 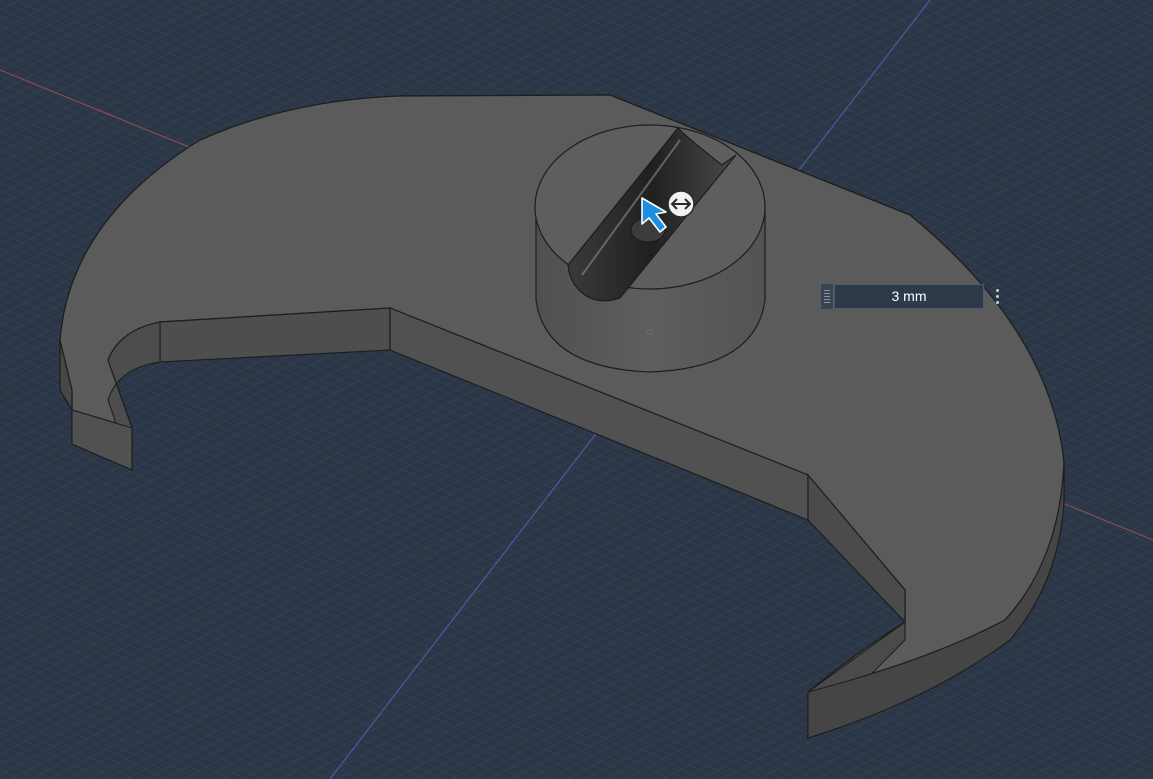 What do you see at coordinates (681, 204) in the screenshot?
I see `move-handle-icon` at bounding box center [681, 204].